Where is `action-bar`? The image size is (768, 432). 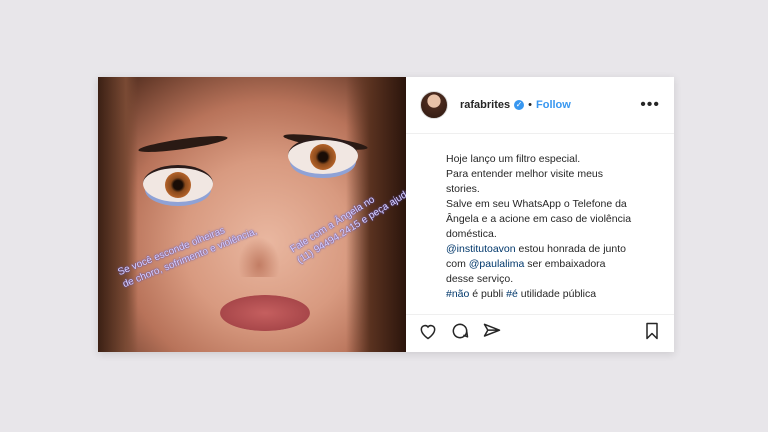
action-bar is located at coordinates (540, 333).